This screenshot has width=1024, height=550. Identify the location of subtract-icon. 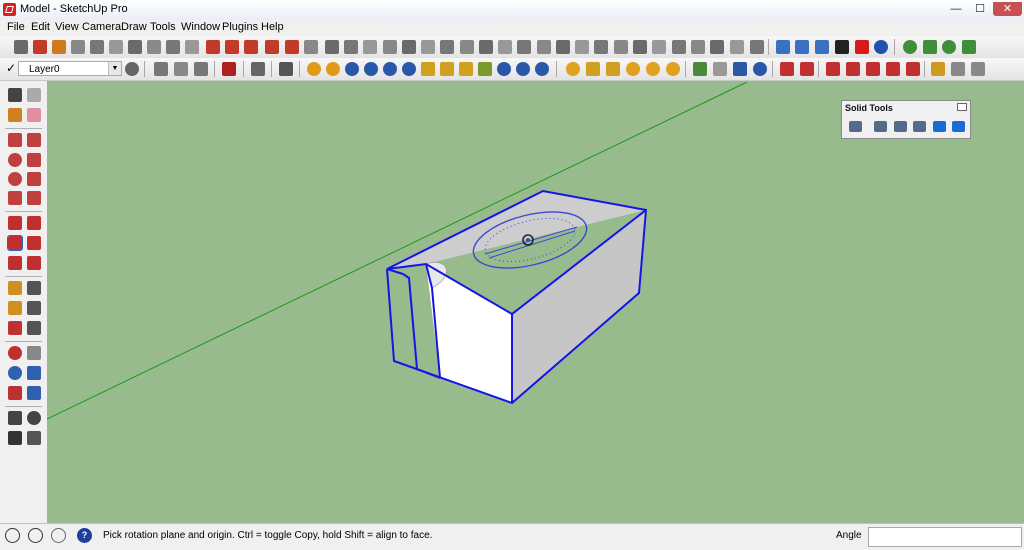
(919, 126).